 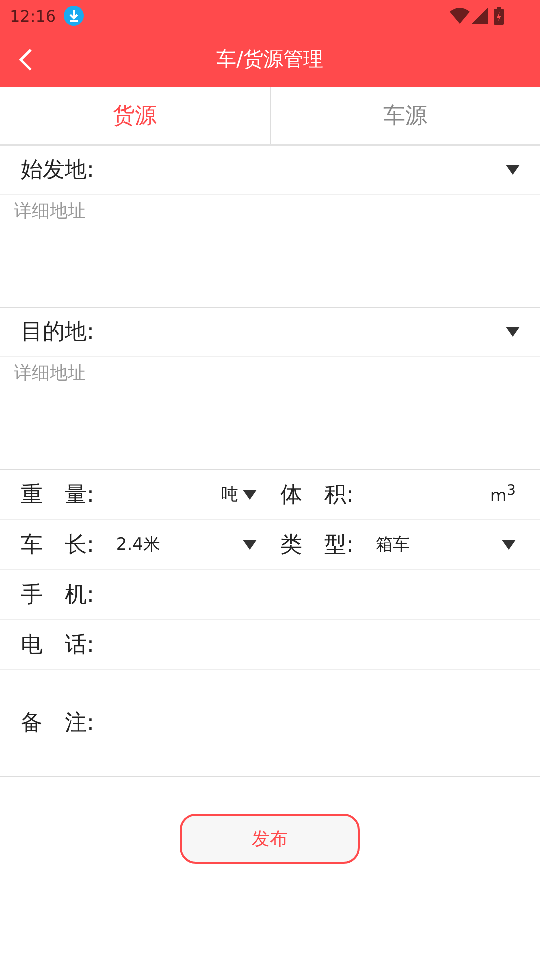 I want to click on status-time: 12:16, so click(x=33, y=16).